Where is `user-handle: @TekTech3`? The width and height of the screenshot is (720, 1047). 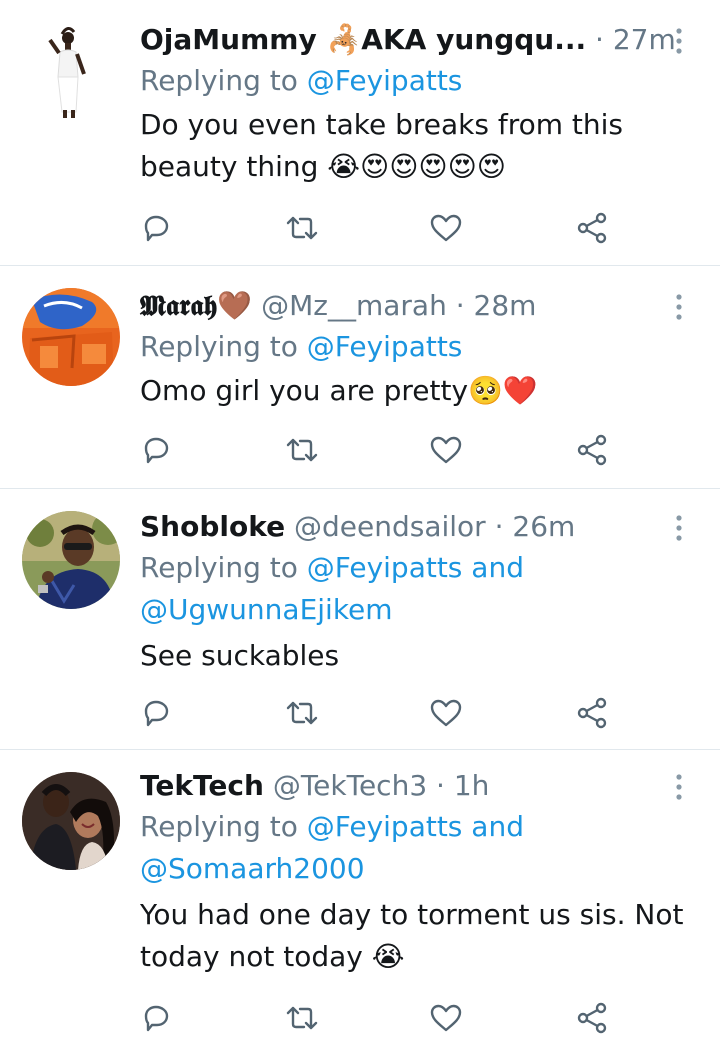 user-handle: @TekTech3 is located at coordinates (350, 785).